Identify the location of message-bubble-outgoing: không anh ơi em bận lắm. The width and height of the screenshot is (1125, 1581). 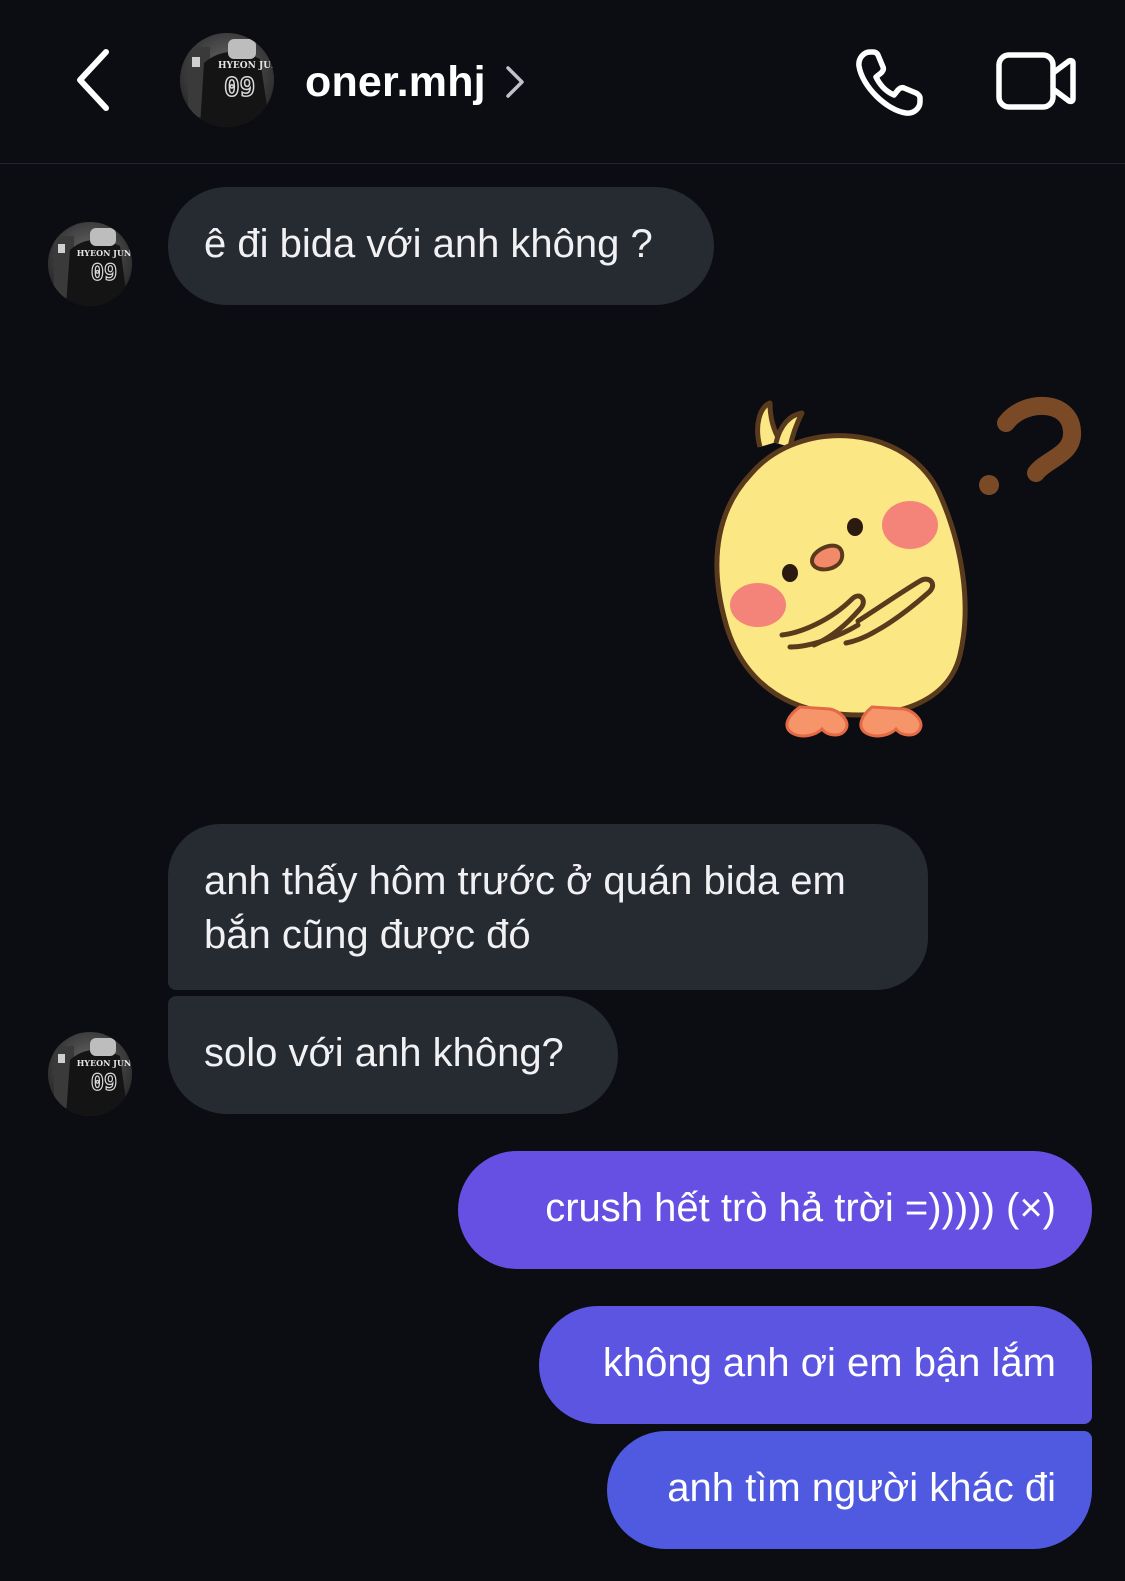
(815, 1365).